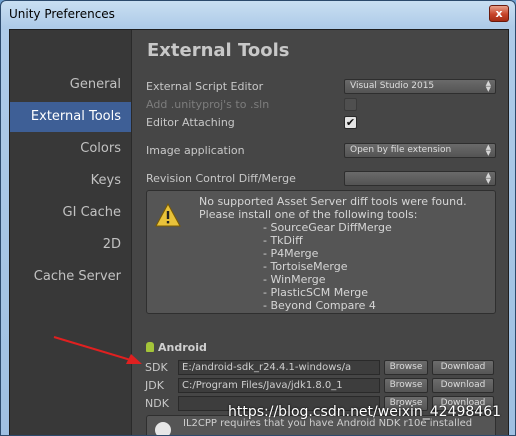 Image resolution: width=516 pixels, height=436 pixels. What do you see at coordinates (291, 253) in the screenshot?
I see `list-item: - P4Merge` at bounding box center [291, 253].